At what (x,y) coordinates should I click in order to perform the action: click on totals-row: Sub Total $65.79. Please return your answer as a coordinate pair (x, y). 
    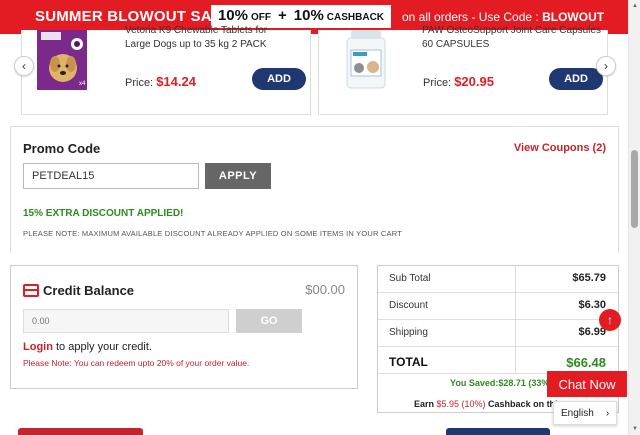
    Looking at the image, I should click on (498, 279).